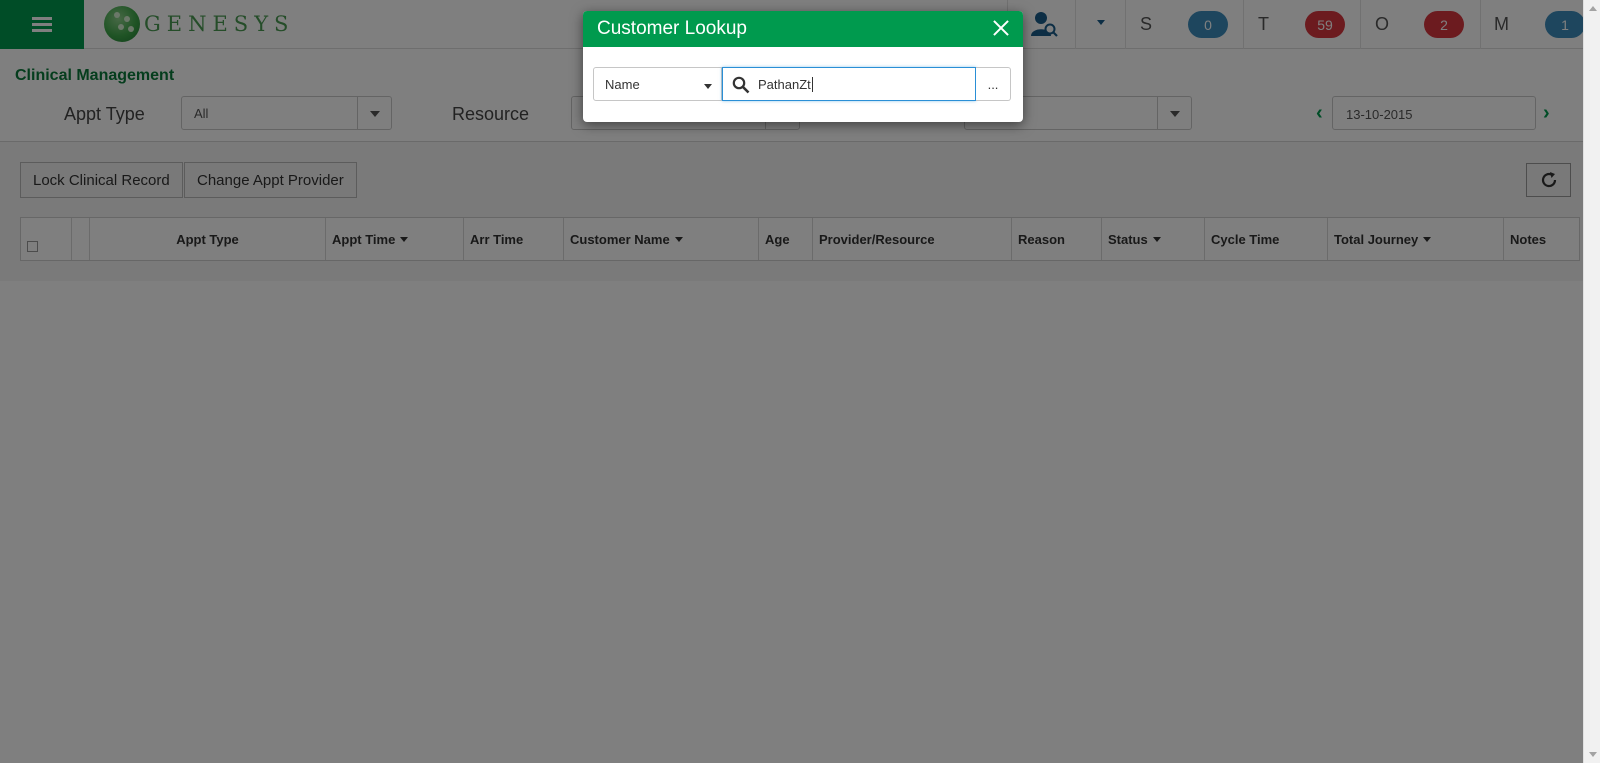 This screenshot has height=763, width=1600. What do you see at coordinates (622, 84) in the screenshot?
I see `search-by-value: Name` at bounding box center [622, 84].